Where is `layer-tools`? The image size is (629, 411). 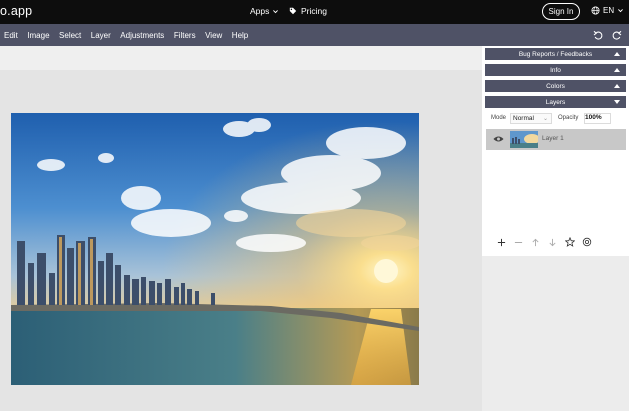 layer-tools is located at coordinates (544, 242).